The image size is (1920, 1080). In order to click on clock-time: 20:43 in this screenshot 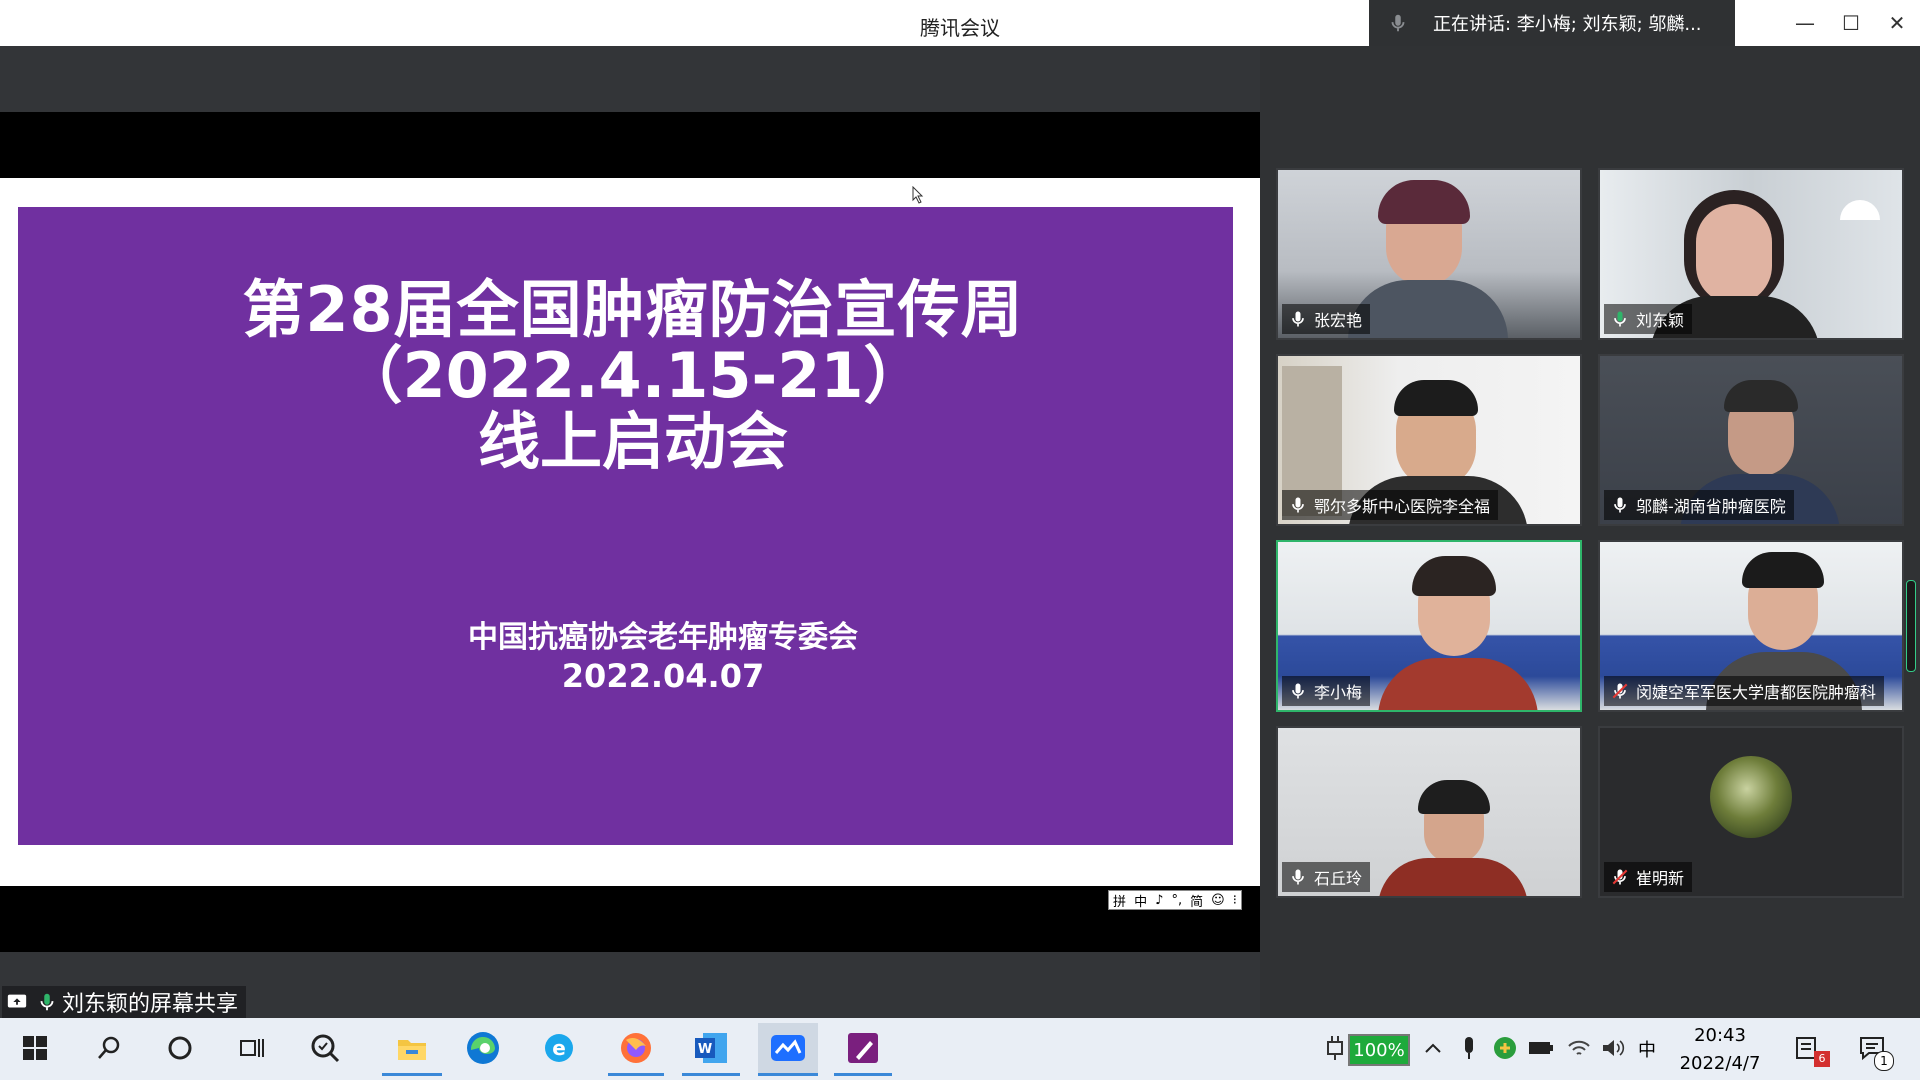, I will do `click(1720, 1035)`.